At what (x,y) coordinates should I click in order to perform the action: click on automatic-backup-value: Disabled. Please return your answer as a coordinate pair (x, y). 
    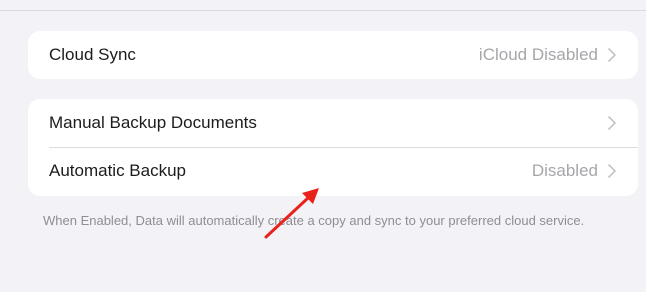
    Looking at the image, I should click on (564, 170).